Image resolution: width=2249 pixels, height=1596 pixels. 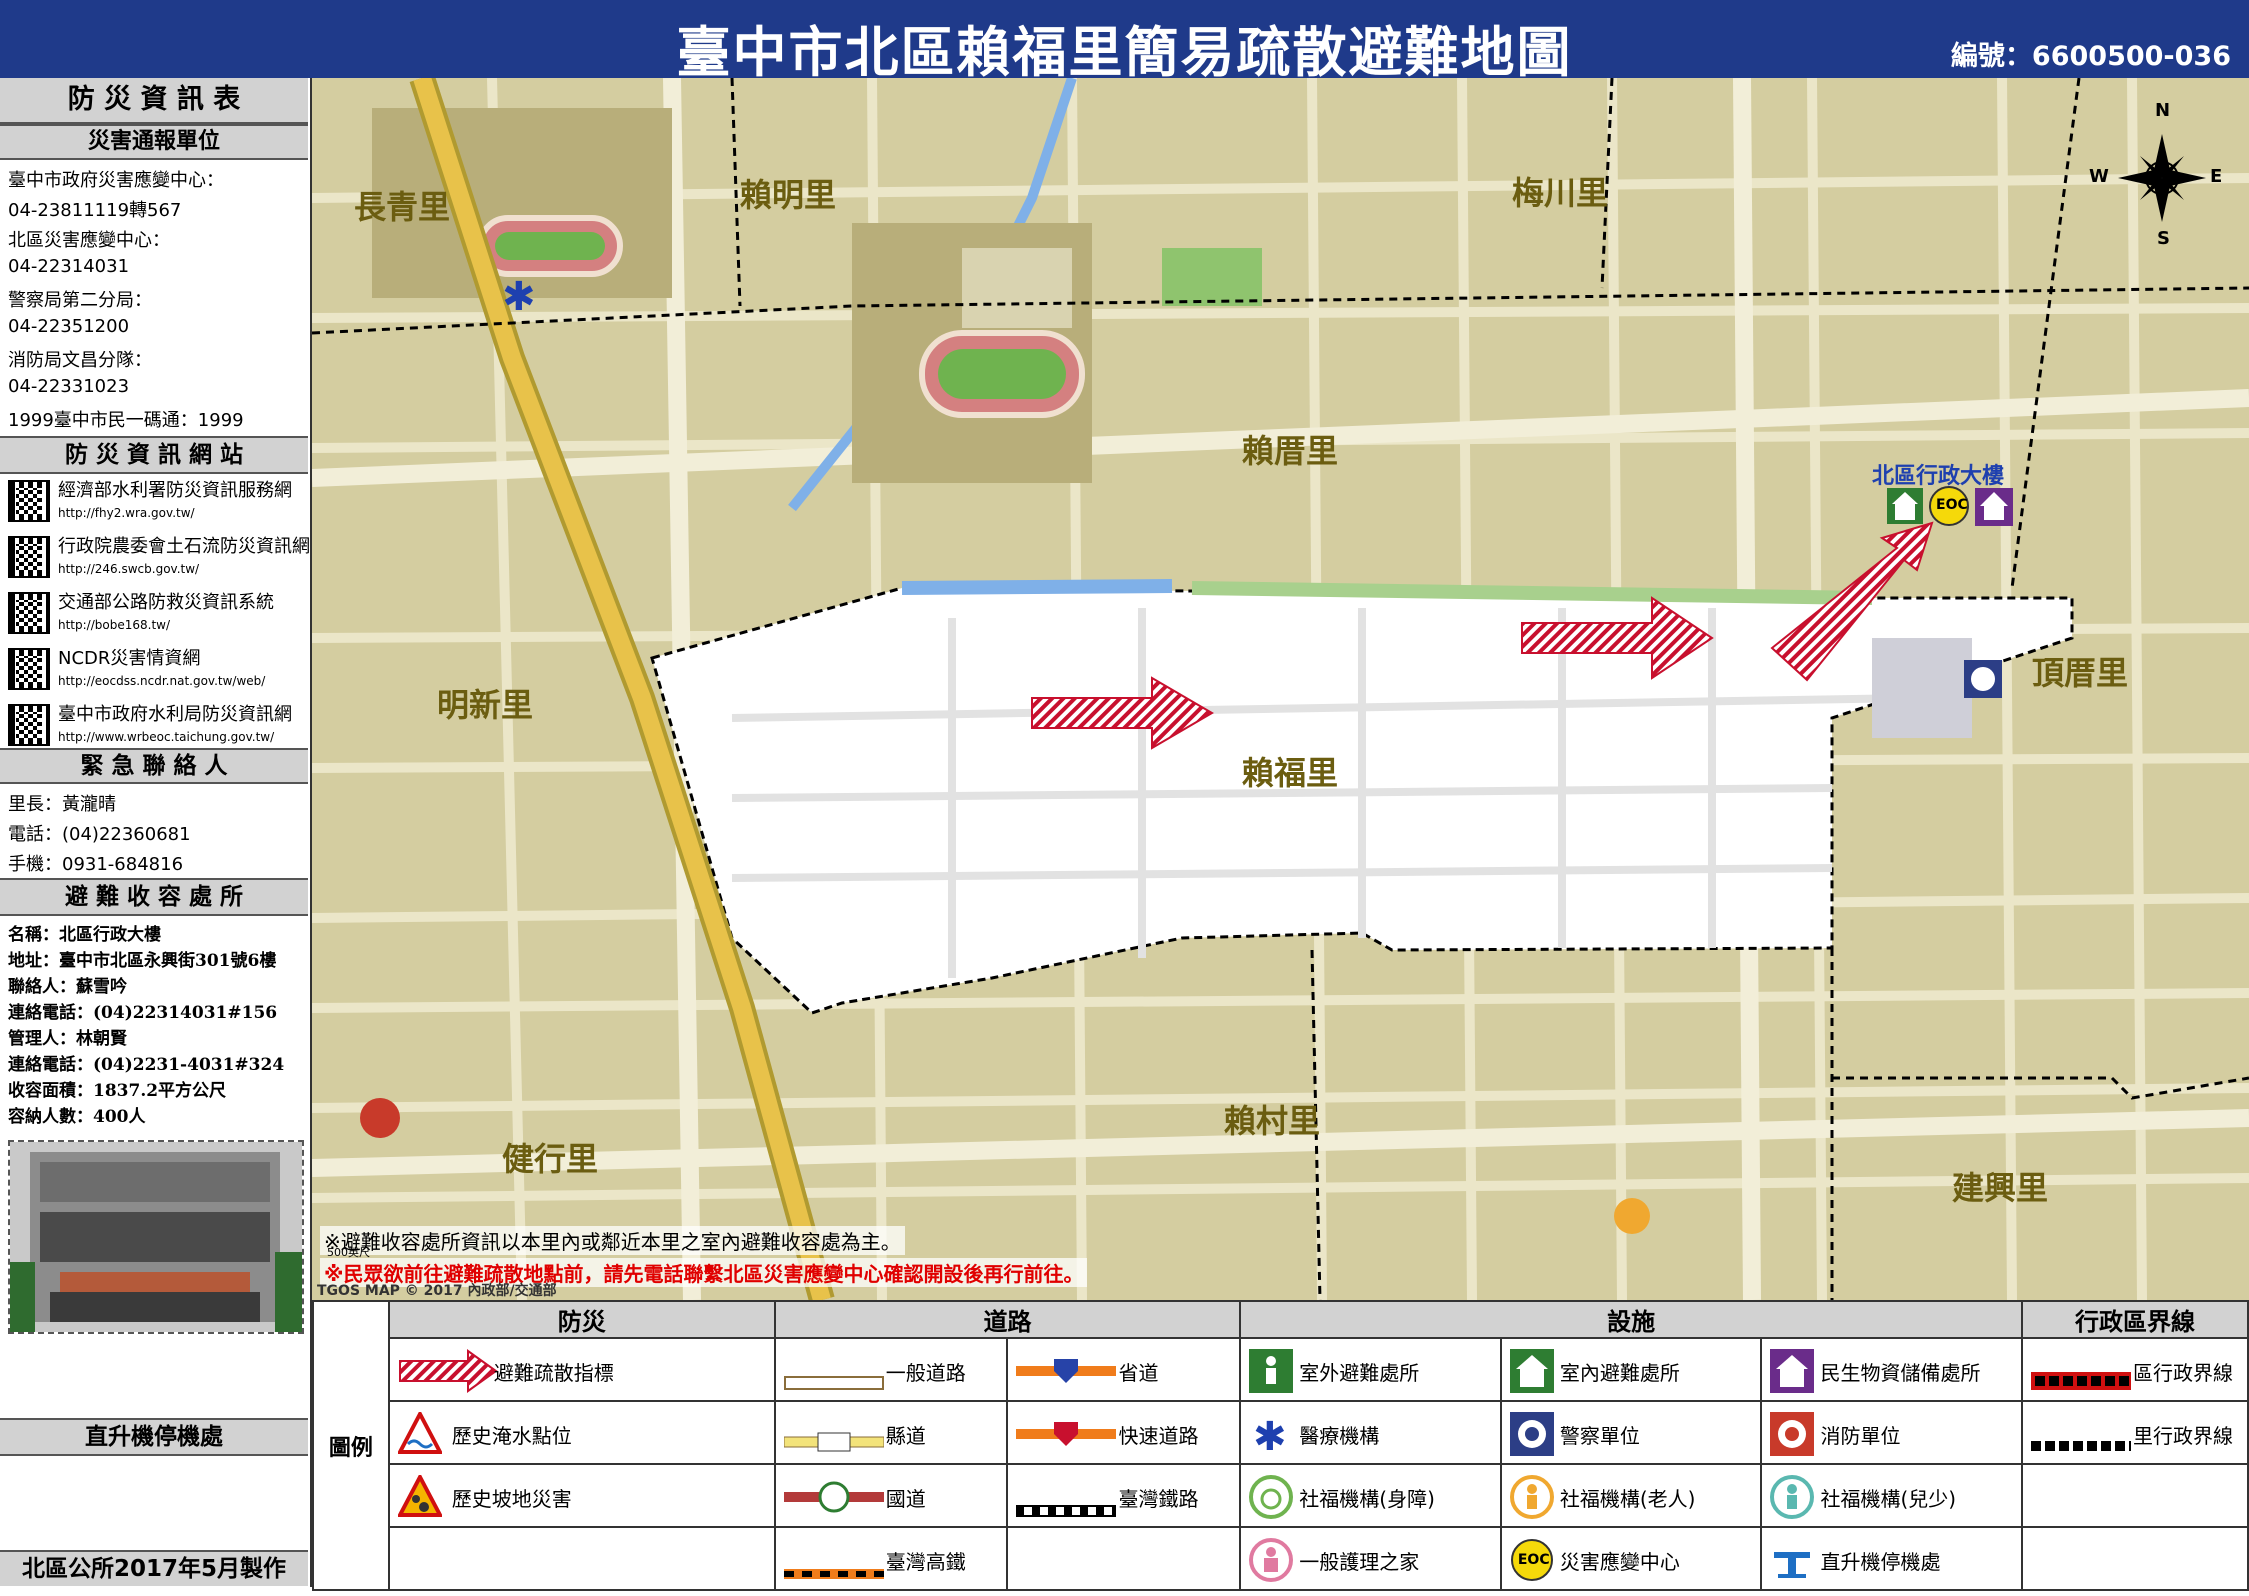 What do you see at coordinates (154, 455) in the screenshot?
I see `web-title: 防 災 資 訊 網 站` at bounding box center [154, 455].